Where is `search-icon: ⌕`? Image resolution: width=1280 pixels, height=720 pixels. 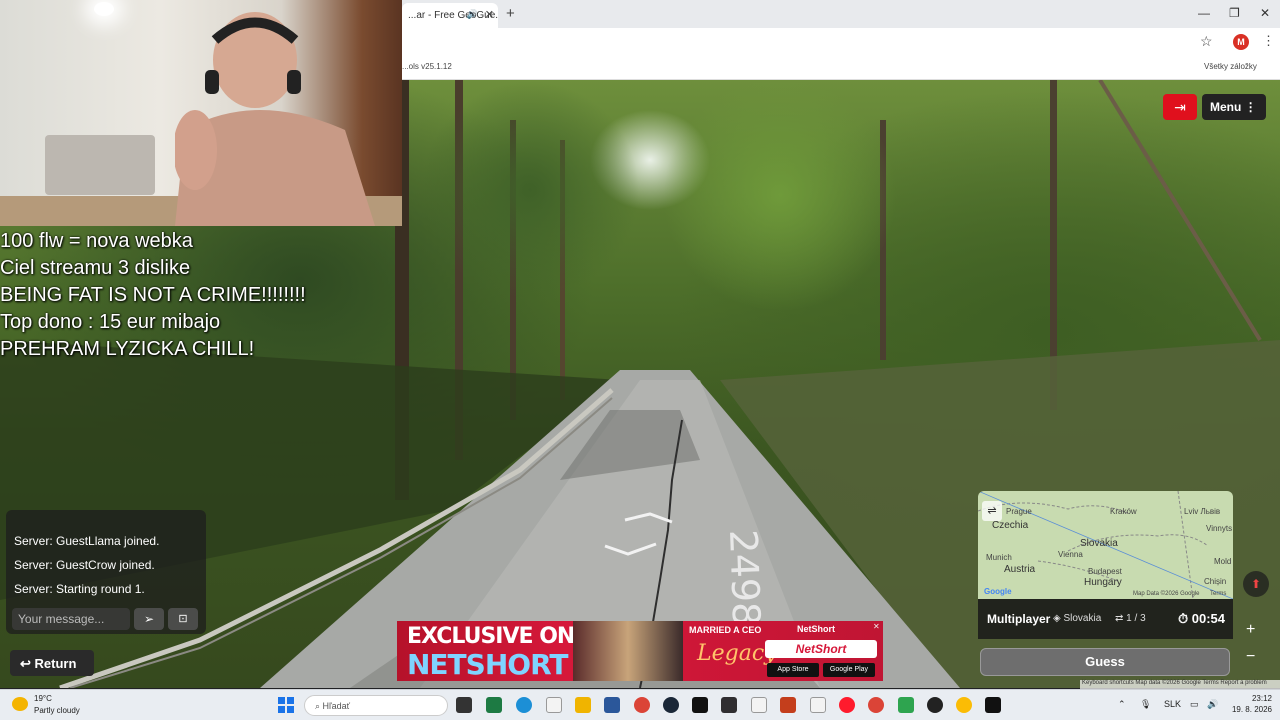
search-icon: ⌕ is located at coordinates (319, 706).